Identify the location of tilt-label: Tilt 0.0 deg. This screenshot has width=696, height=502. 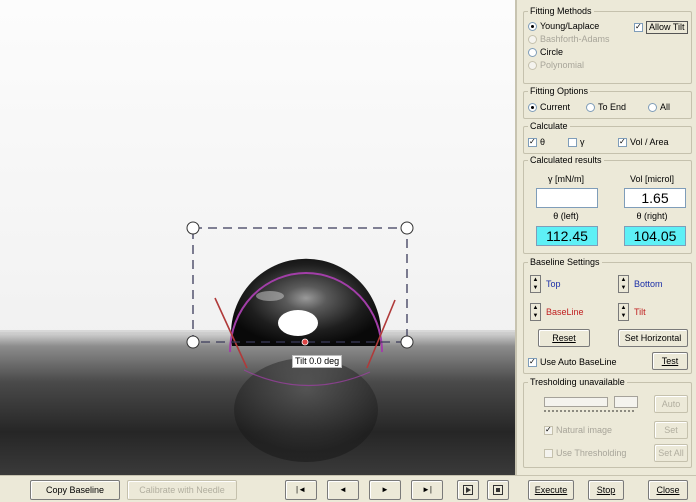
(317, 361).